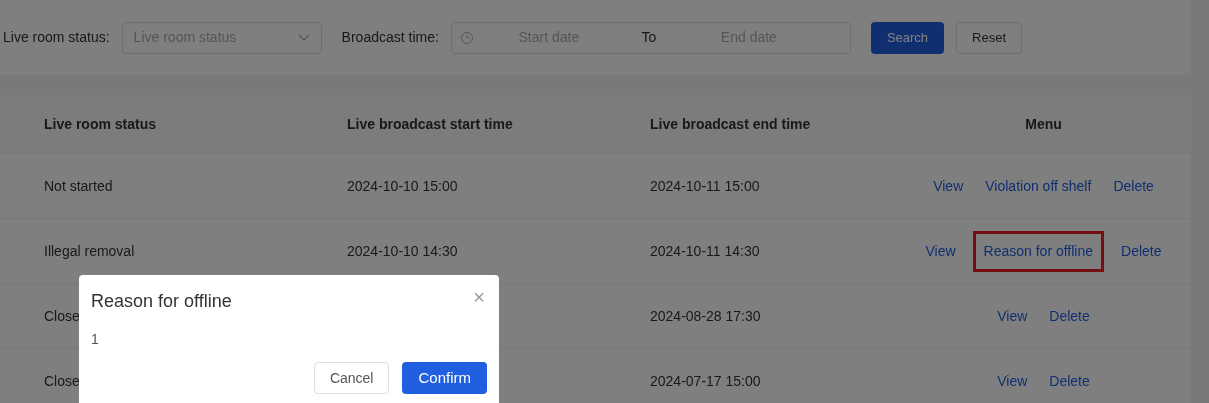 The image size is (1209, 403). What do you see at coordinates (89, 251) in the screenshot?
I see `table-cell-text: Illegal removal` at bounding box center [89, 251].